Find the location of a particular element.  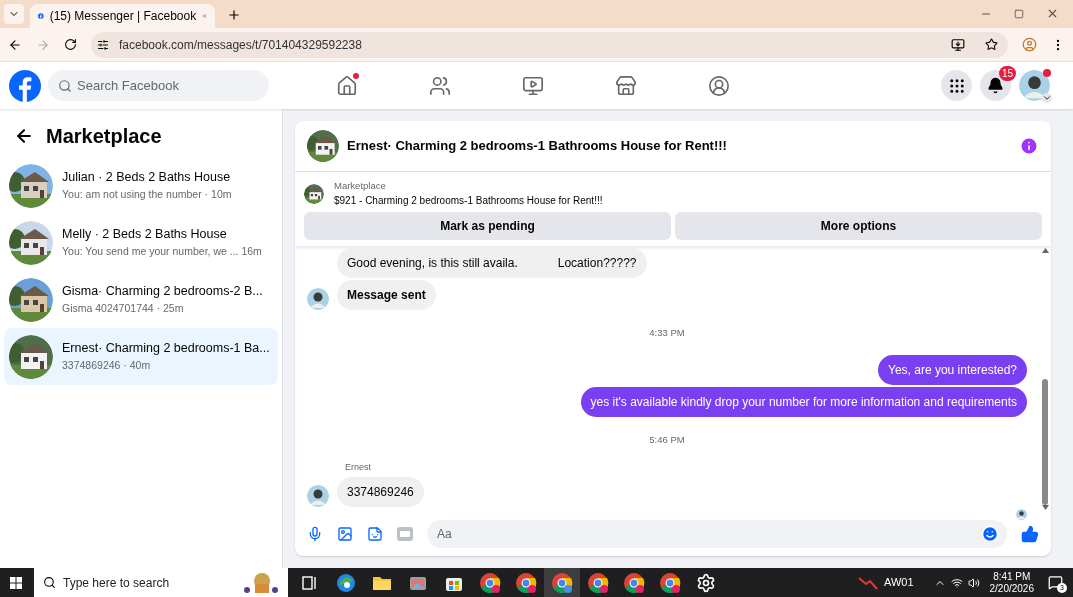

conversation-item: Melly · 2 Beds 2 Baths House You: You send me your number, we ... 16m is located at coordinates (141, 242).